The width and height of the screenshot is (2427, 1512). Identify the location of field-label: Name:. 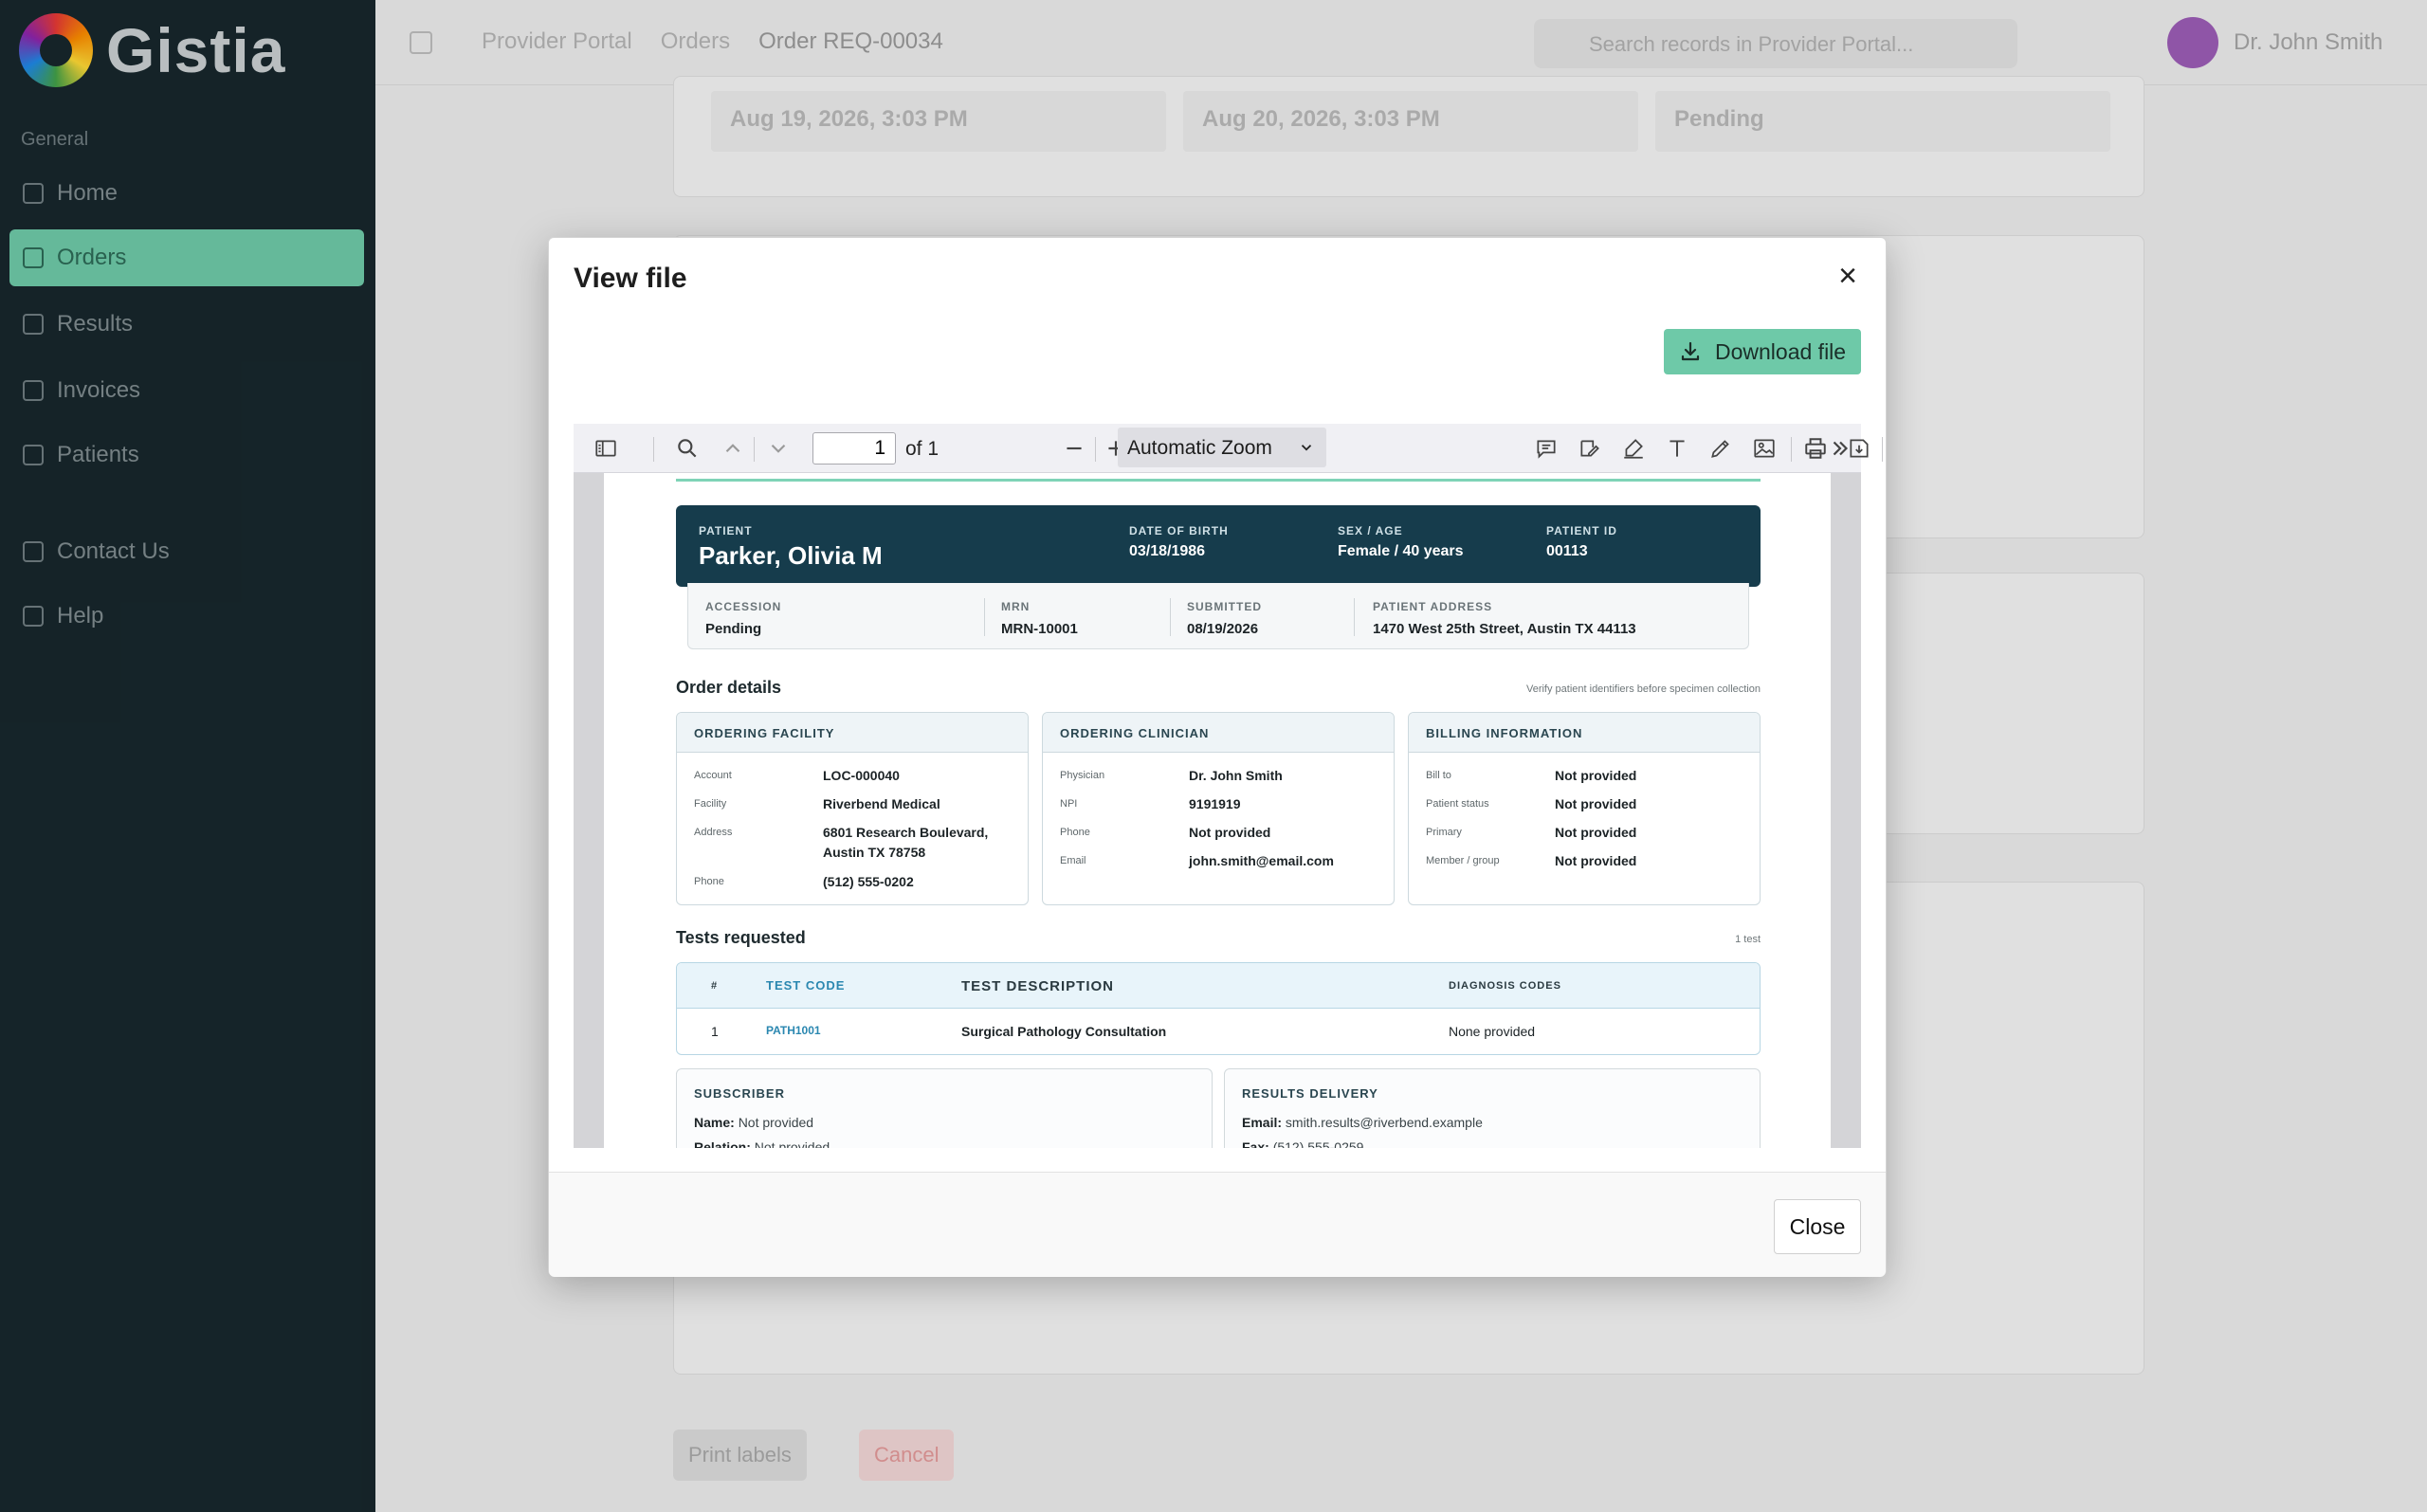
(714, 1122).